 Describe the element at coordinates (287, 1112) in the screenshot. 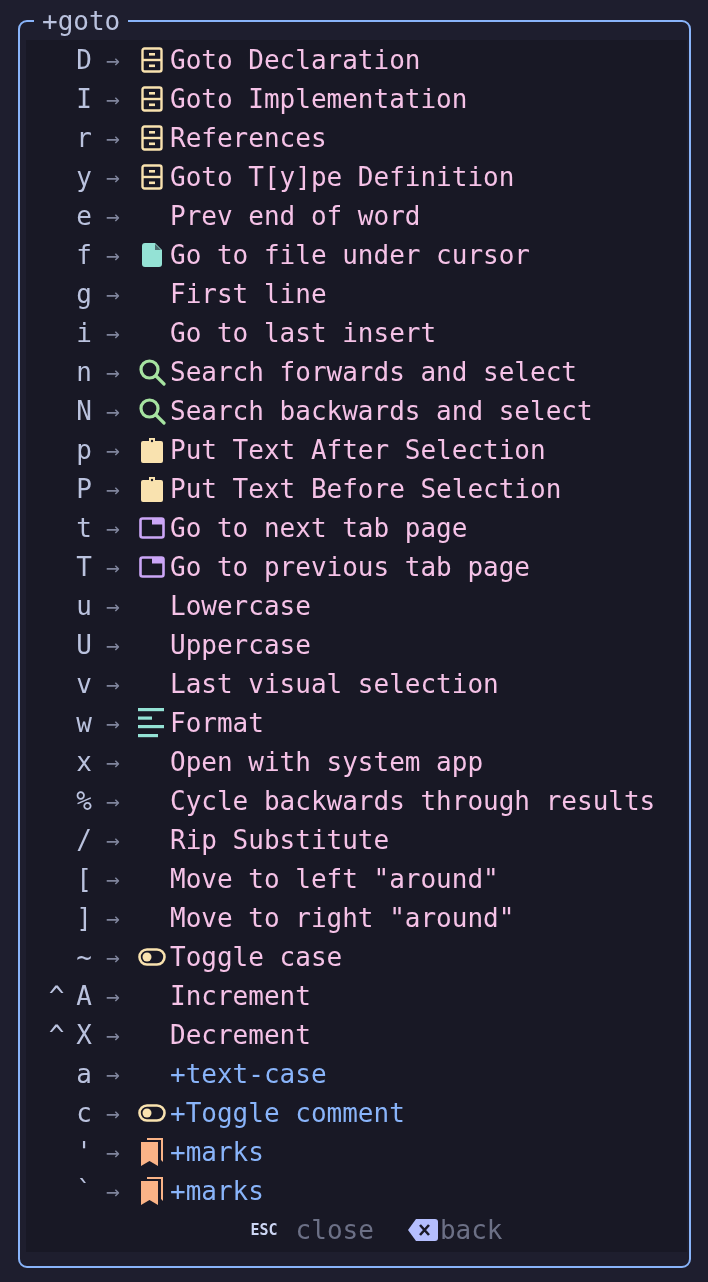

I see `command-label: +Toggle comment` at that location.